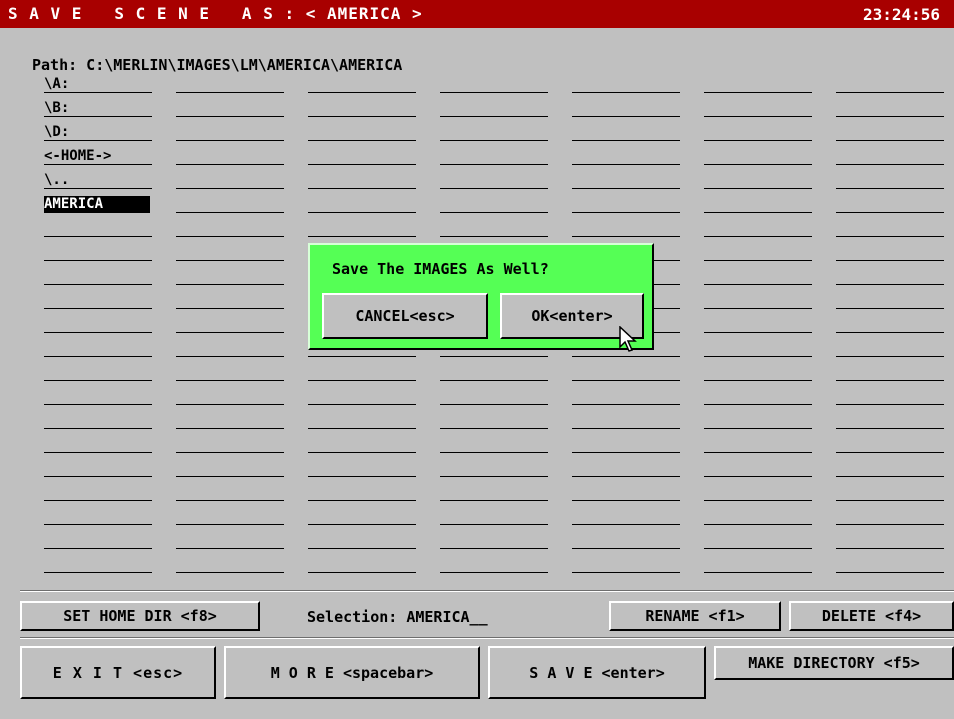  Describe the element at coordinates (98, 84) in the screenshot. I see `file-entry: \A:` at that location.